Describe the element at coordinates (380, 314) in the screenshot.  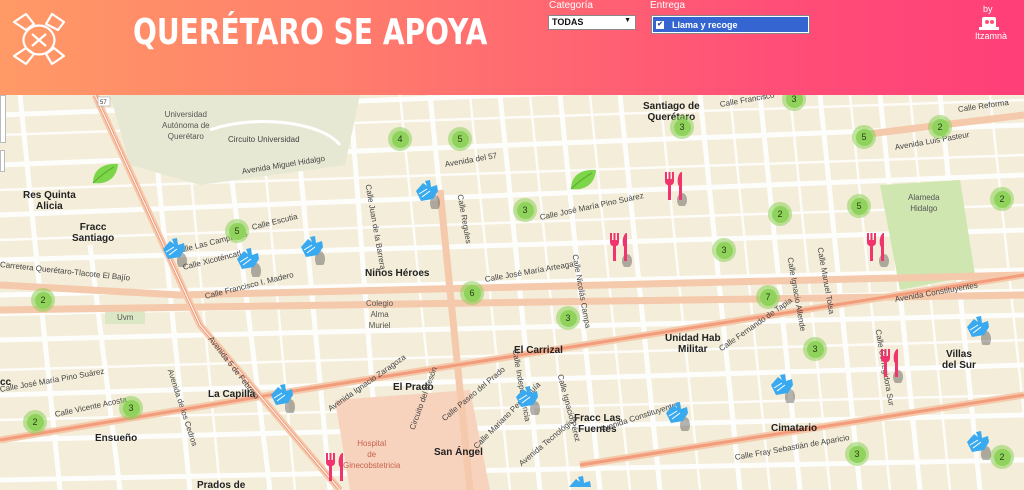
I see `place-label: Colegio Alma Muriel` at that location.